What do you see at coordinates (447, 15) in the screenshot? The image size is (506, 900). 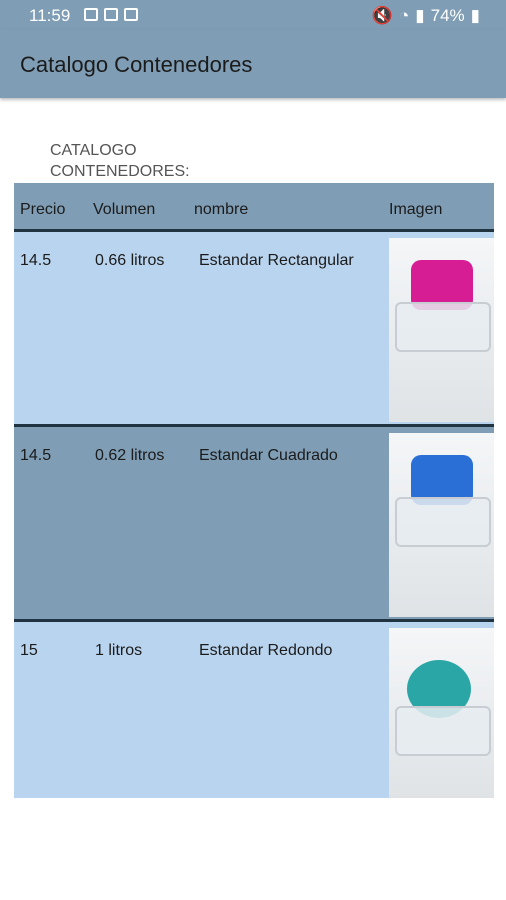 I see `battery-percent: 74%` at bounding box center [447, 15].